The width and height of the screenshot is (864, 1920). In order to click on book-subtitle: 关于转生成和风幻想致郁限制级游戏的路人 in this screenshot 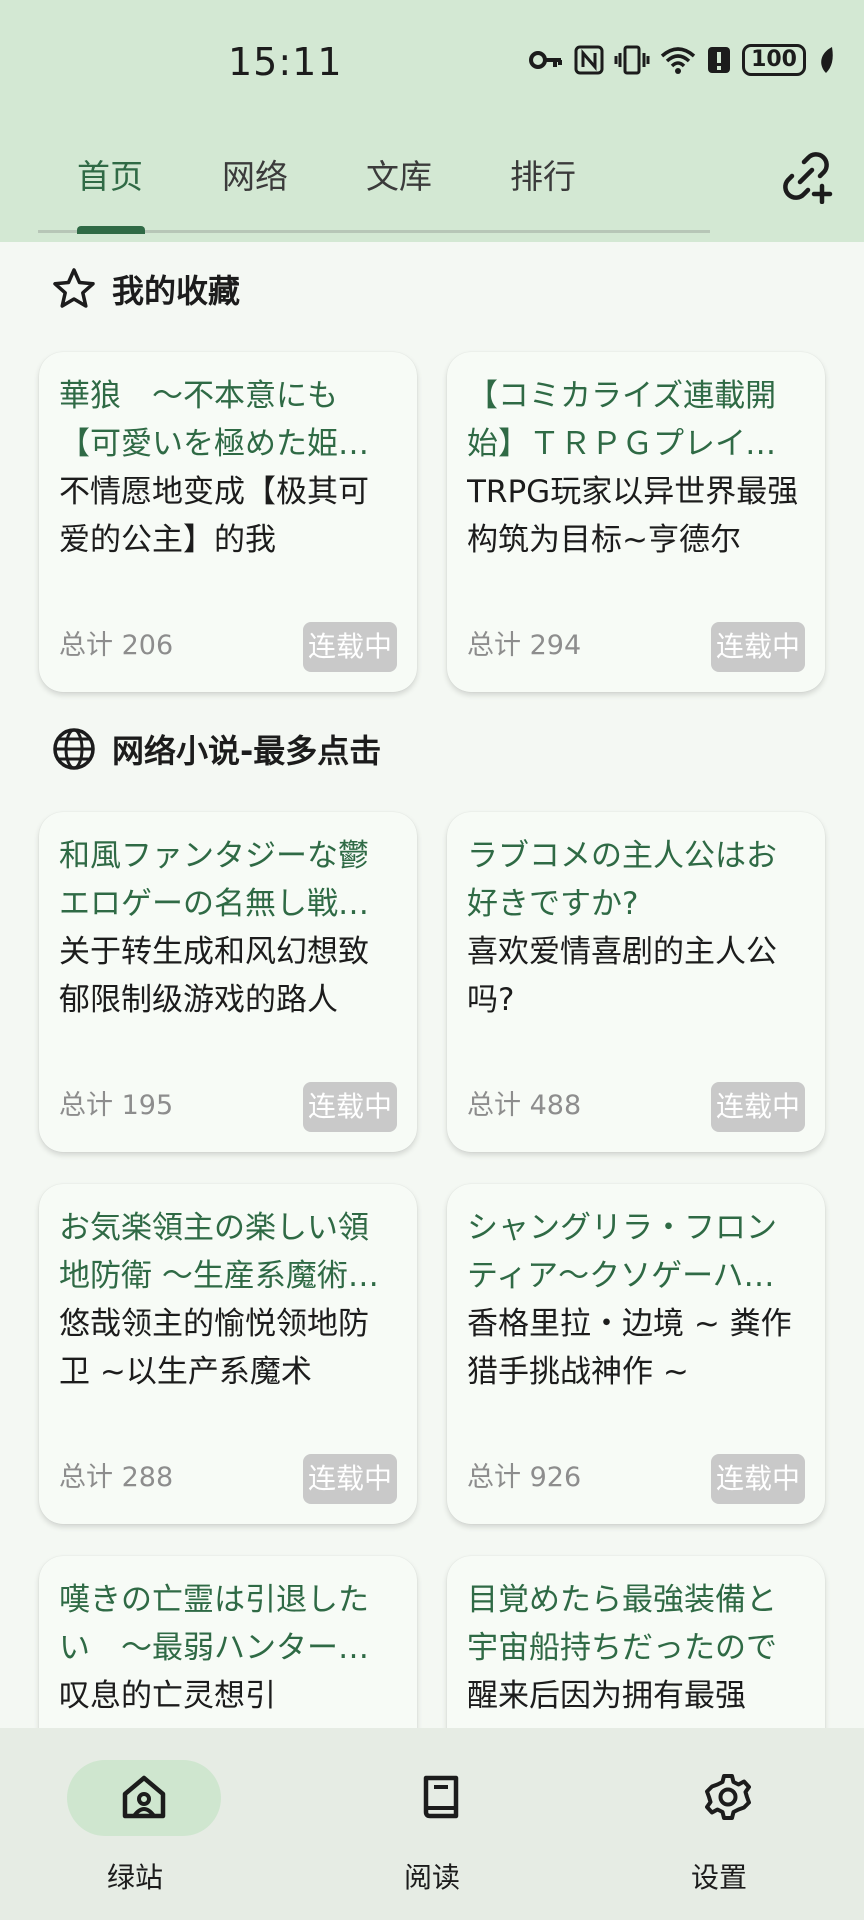, I will do `click(214, 976)`.